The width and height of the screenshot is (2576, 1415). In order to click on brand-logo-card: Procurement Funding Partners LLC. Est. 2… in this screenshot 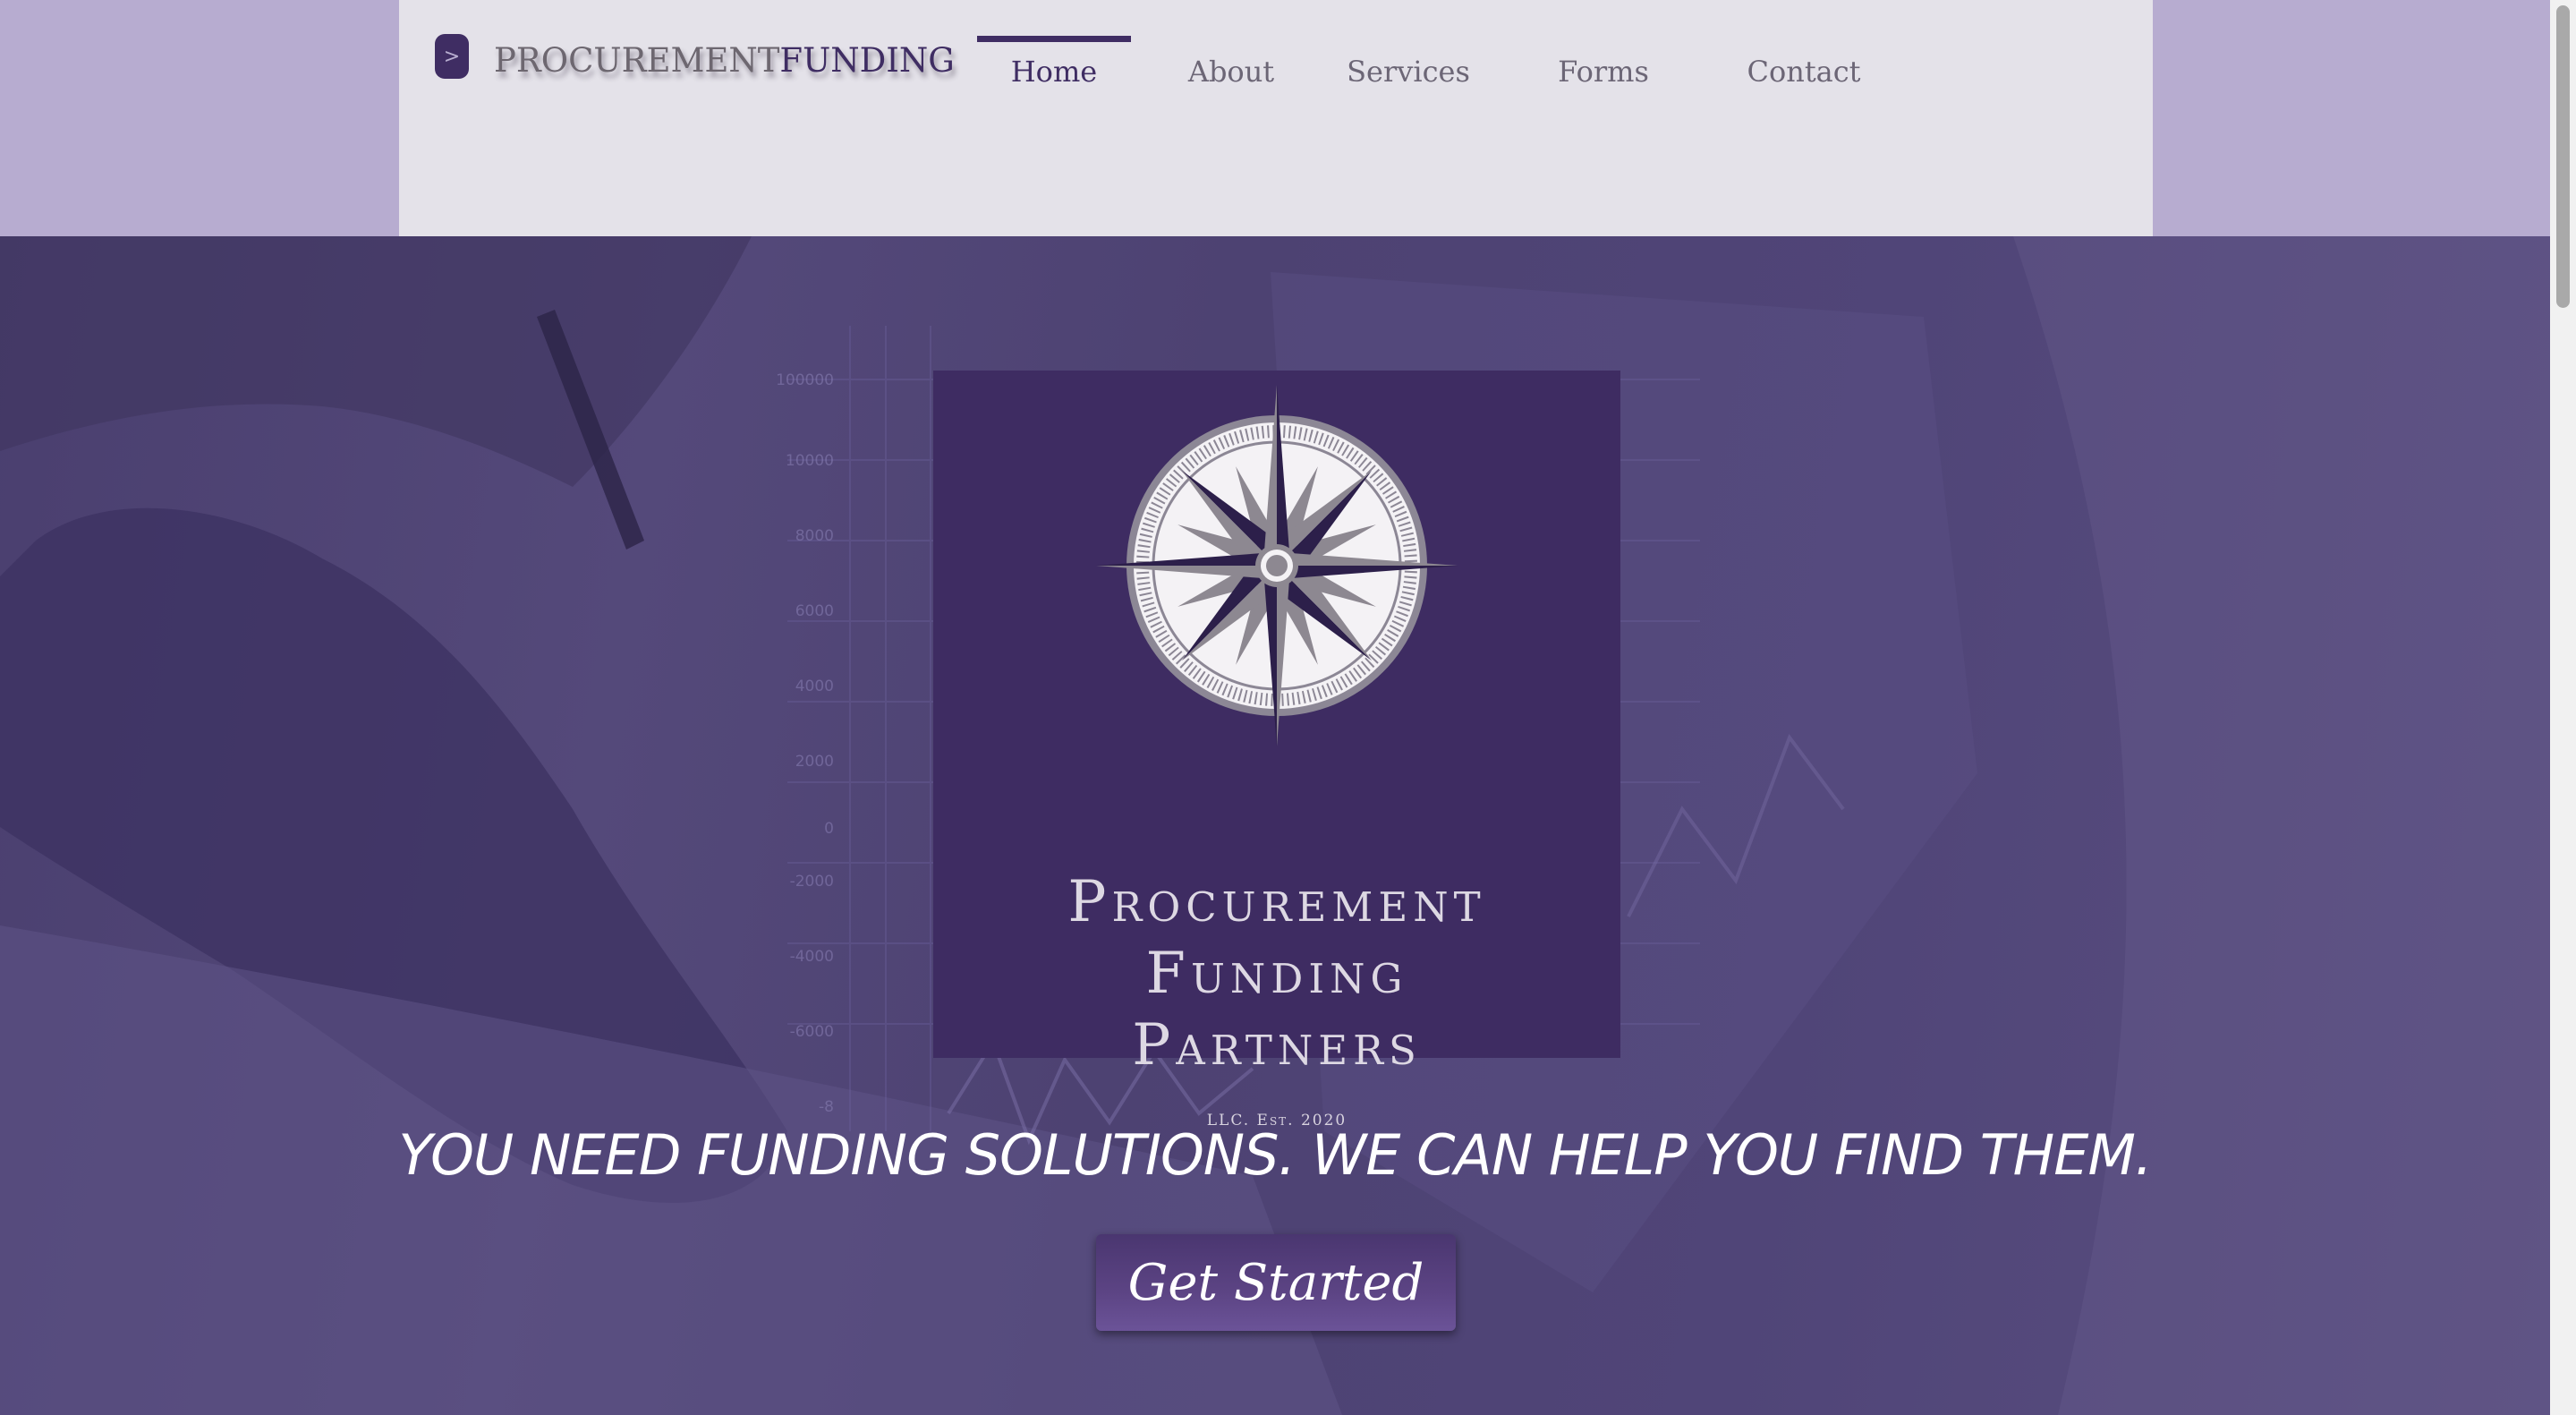, I will do `click(1276, 750)`.